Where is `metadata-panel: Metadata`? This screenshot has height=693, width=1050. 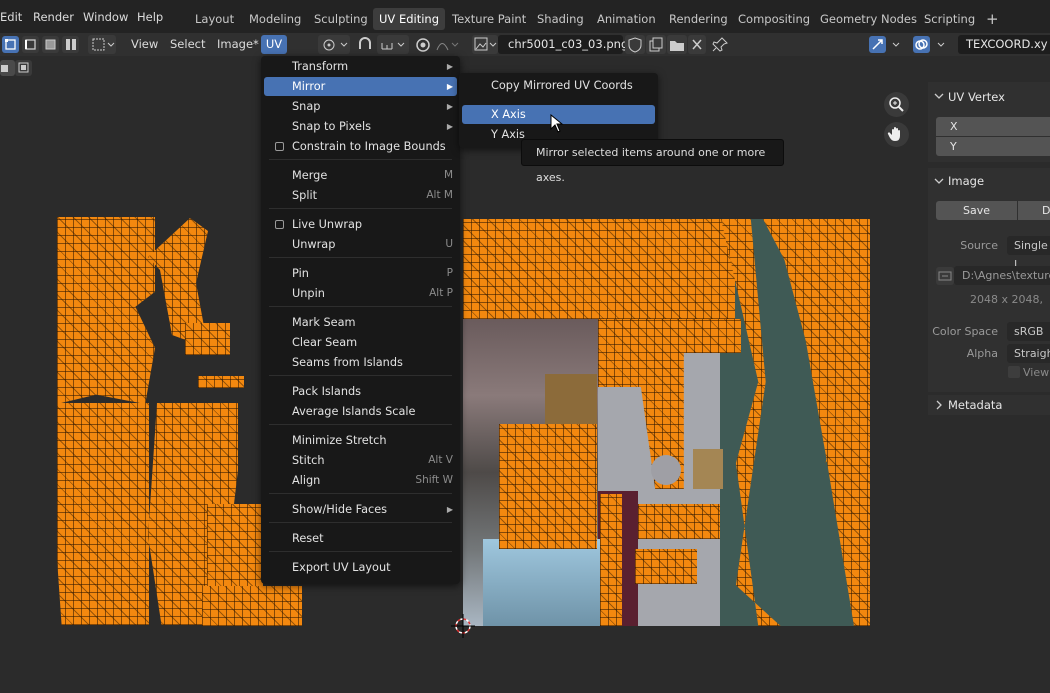 metadata-panel: Metadata is located at coordinates (989, 405).